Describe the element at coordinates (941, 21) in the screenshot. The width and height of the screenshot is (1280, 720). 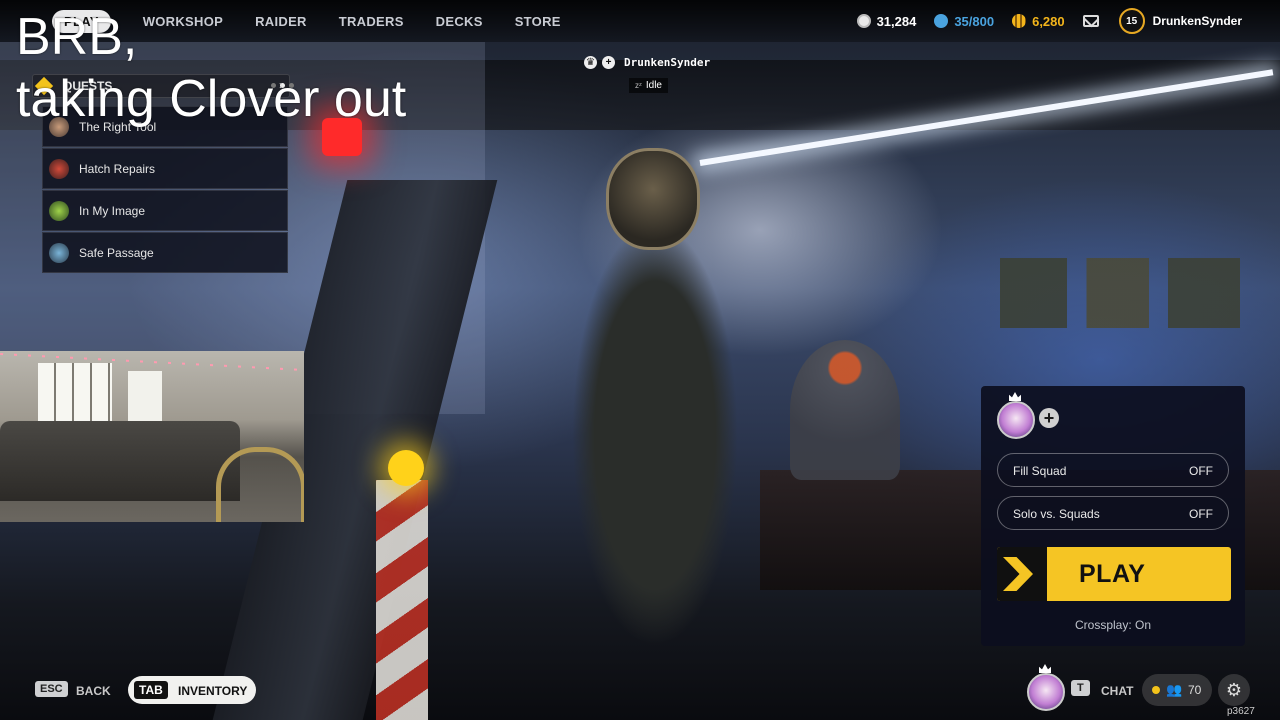
I see `blue-token-icon` at that location.